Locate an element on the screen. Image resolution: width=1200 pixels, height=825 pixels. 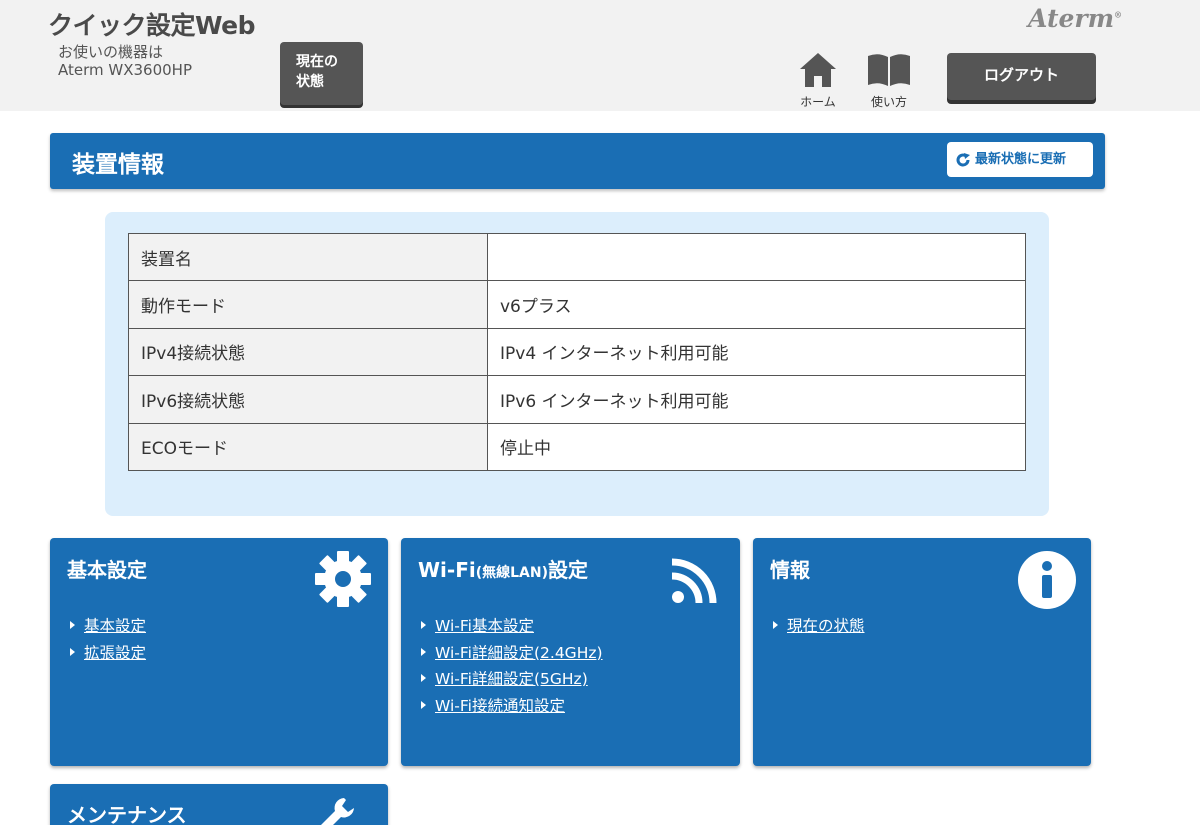
card-title: メンテナンス is located at coordinates (127, 814).